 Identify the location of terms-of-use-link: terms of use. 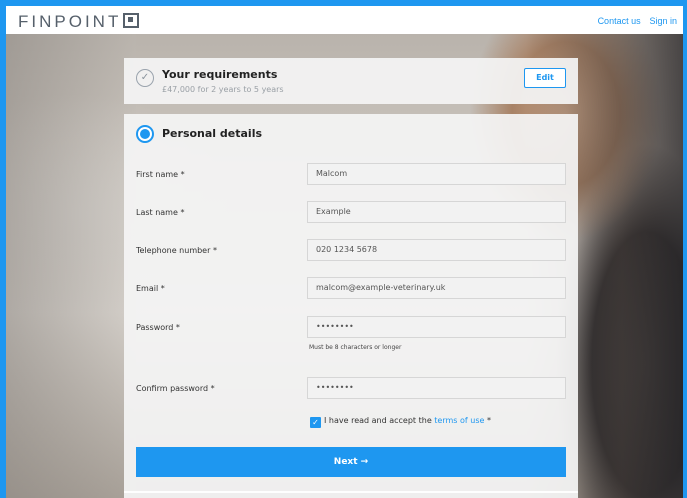
(459, 420).